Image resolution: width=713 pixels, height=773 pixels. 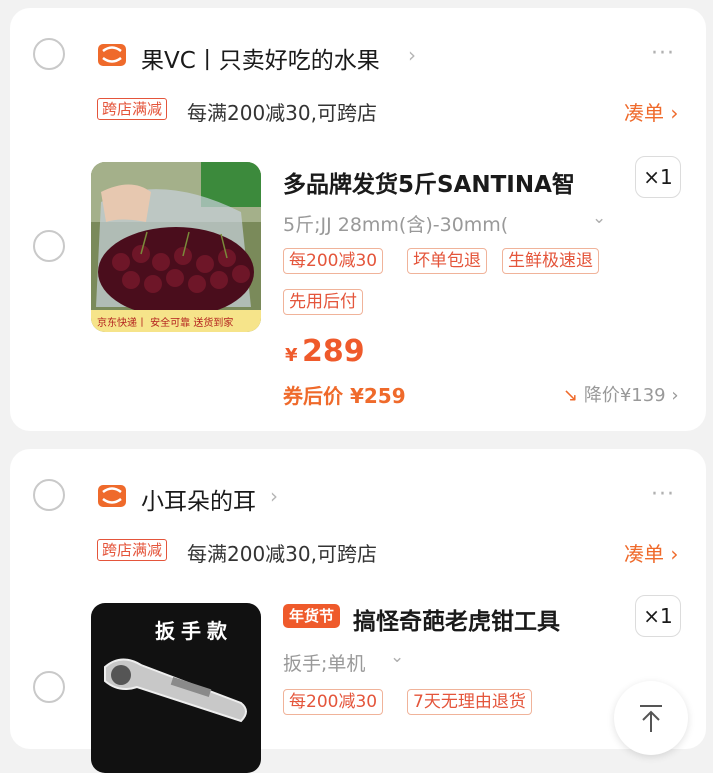 I want to click on cherry-image, so click(x=176, y=247).